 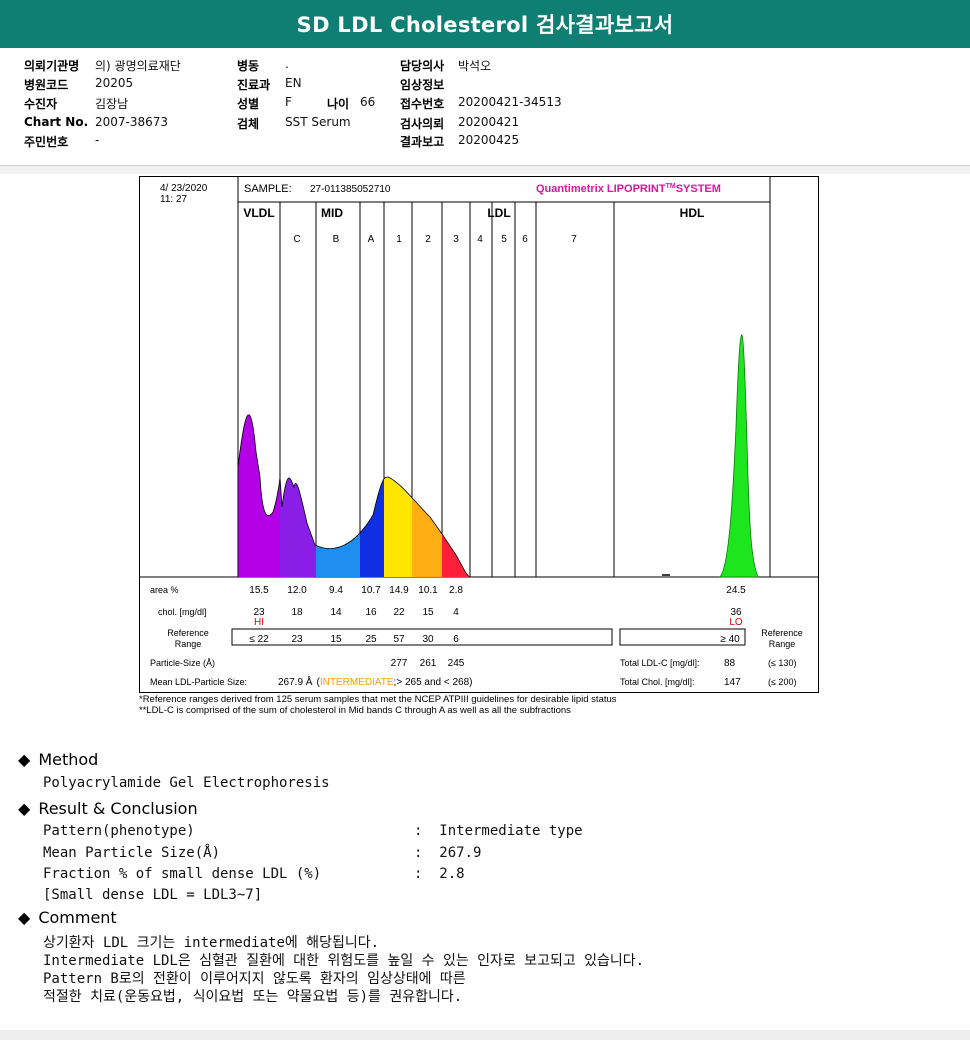 I want to click on age-value: 66, so click(x=368, y=102).